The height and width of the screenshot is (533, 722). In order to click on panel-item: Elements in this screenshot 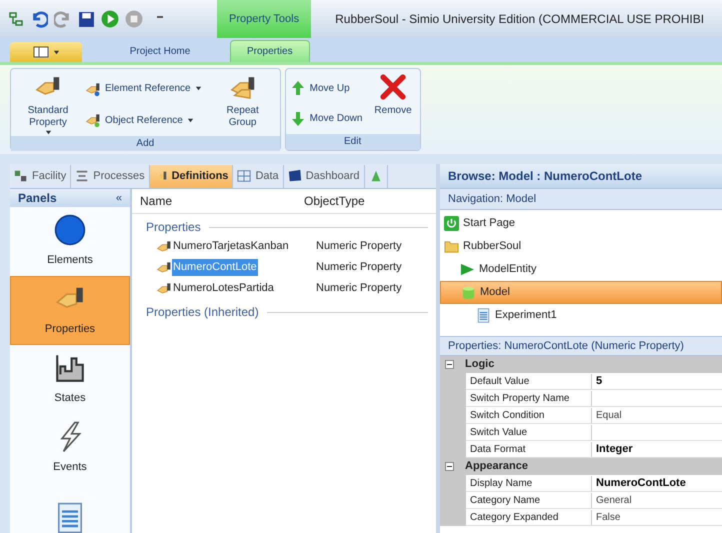, I will do `click(70, 241)`.